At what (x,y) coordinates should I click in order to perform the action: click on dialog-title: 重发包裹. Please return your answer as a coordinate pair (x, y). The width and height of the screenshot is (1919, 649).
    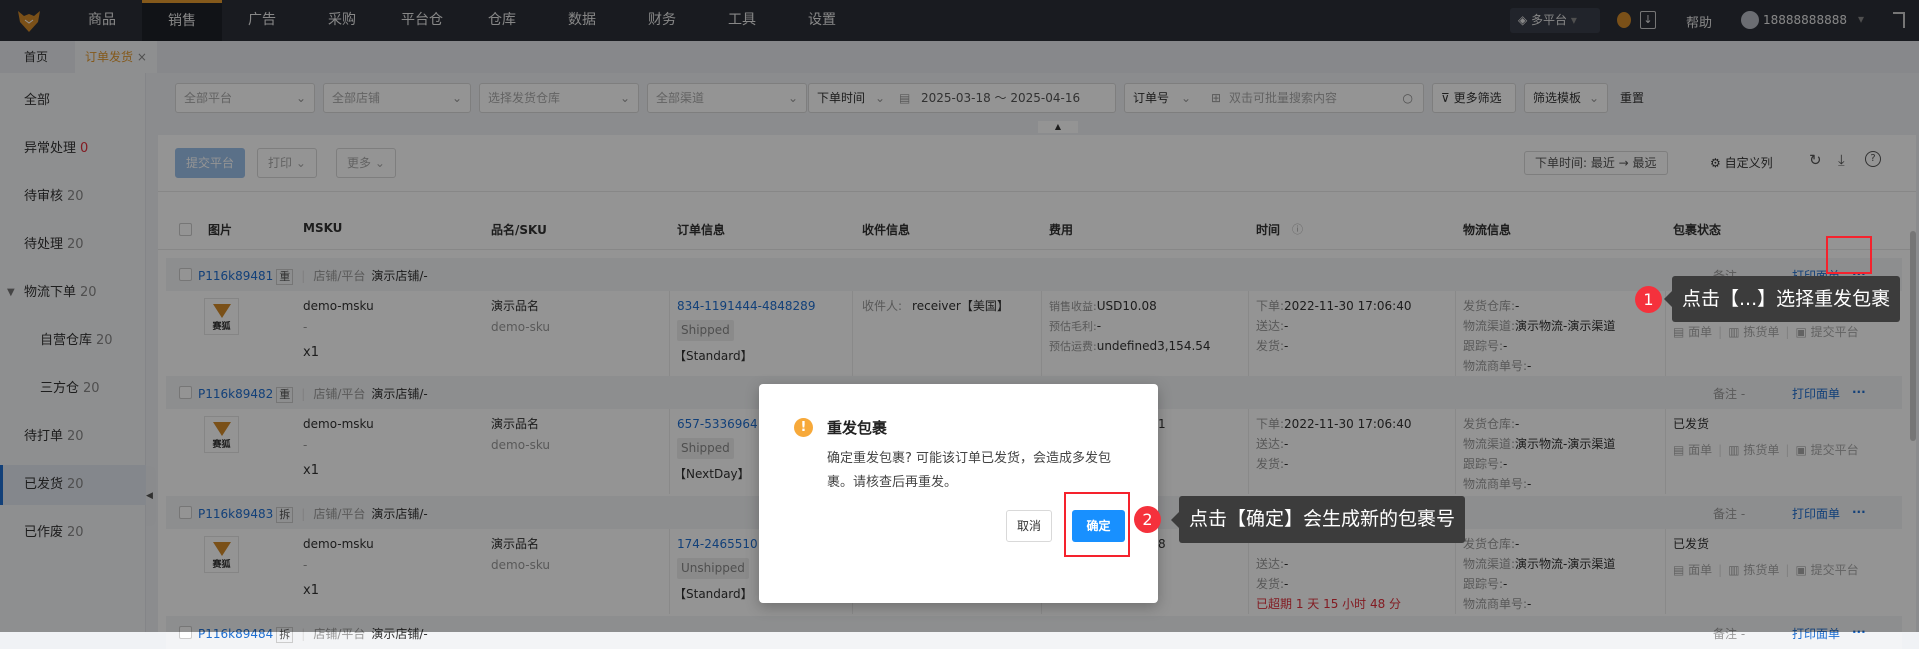
    Looking at the image, I should click on (857, 428).